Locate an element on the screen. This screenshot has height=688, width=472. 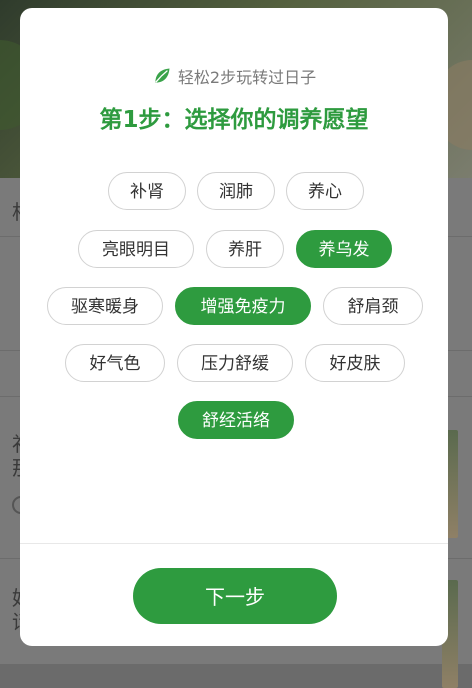
leaf-icon is located at coordinates (162, 75).